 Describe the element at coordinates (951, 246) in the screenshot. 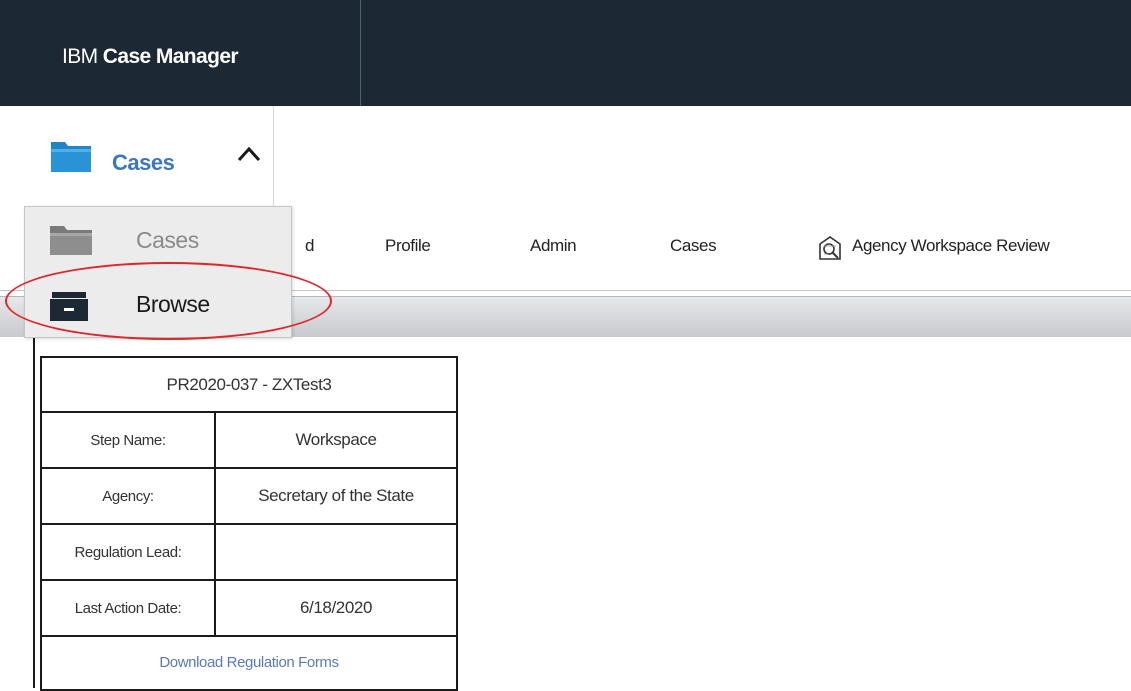

I see `tab-agency-workspace-review: Agency Workspace Review` at that location.